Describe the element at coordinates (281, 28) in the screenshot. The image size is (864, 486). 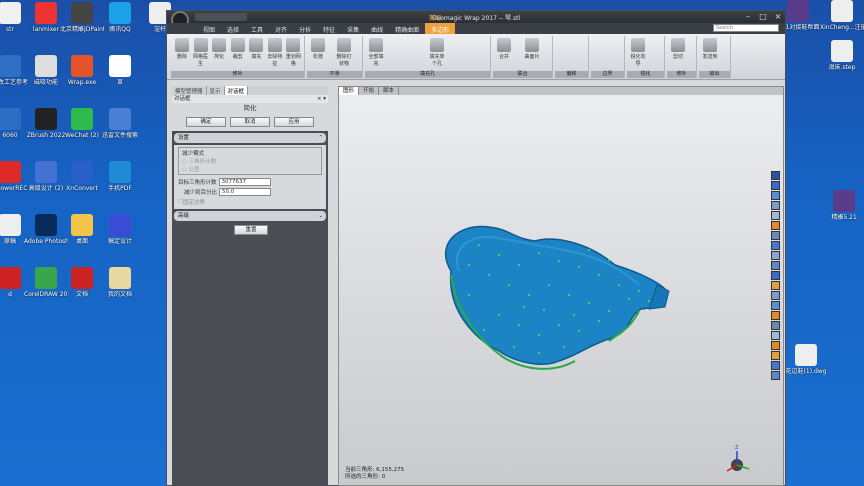
I see `ribbon-tab: 对齐` at that location.